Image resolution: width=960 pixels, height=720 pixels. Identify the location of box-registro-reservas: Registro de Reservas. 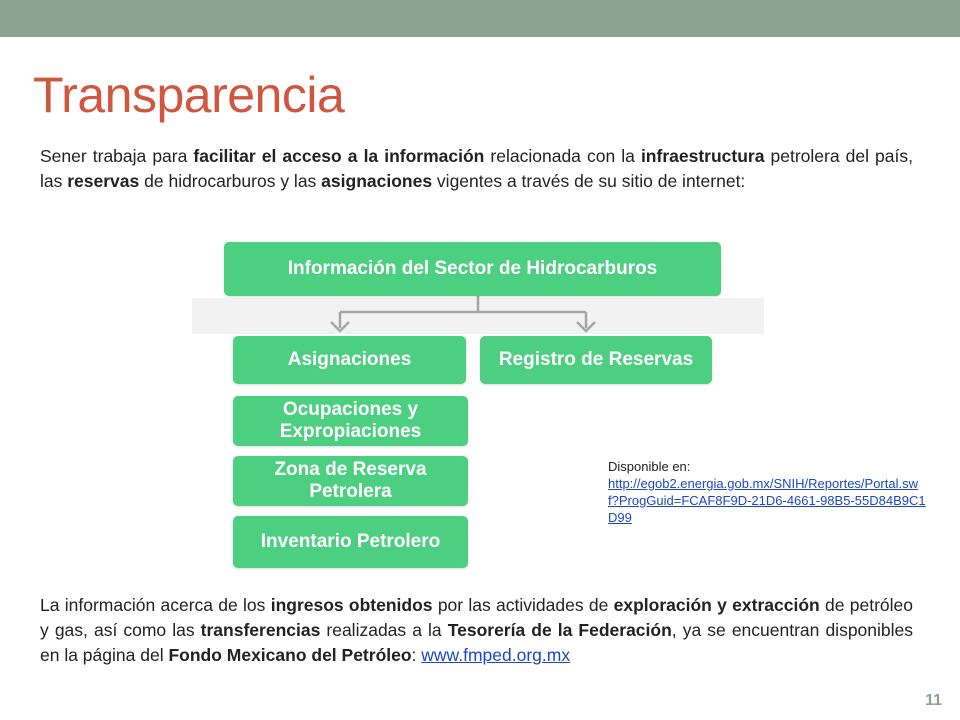
(596, 360).